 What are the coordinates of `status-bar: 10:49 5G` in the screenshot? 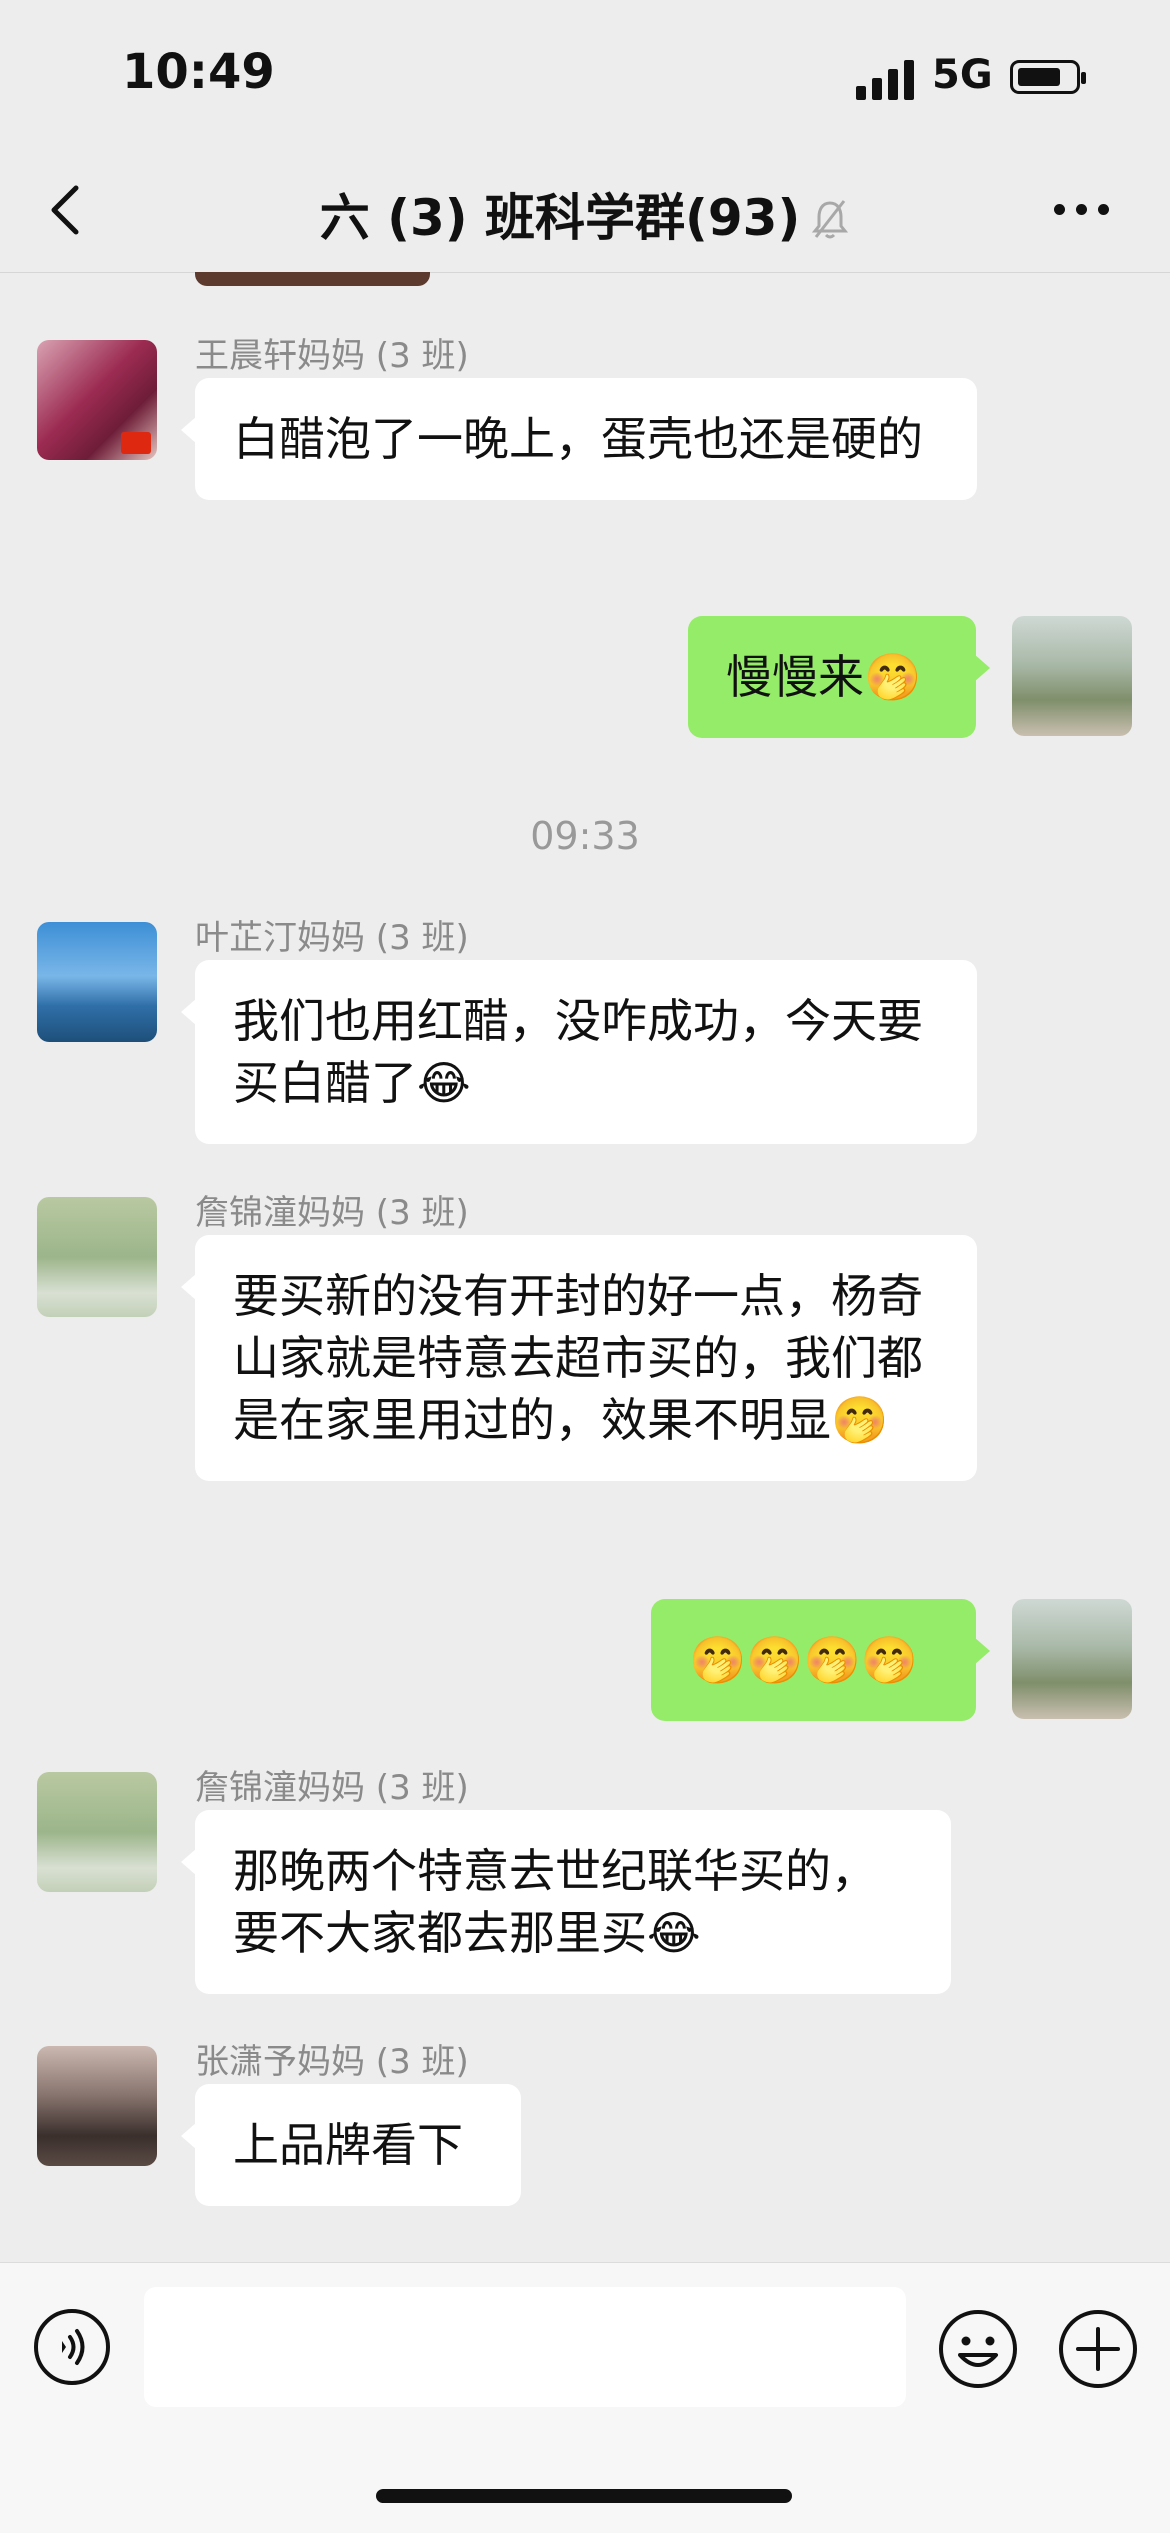 It's located at (585, 75).